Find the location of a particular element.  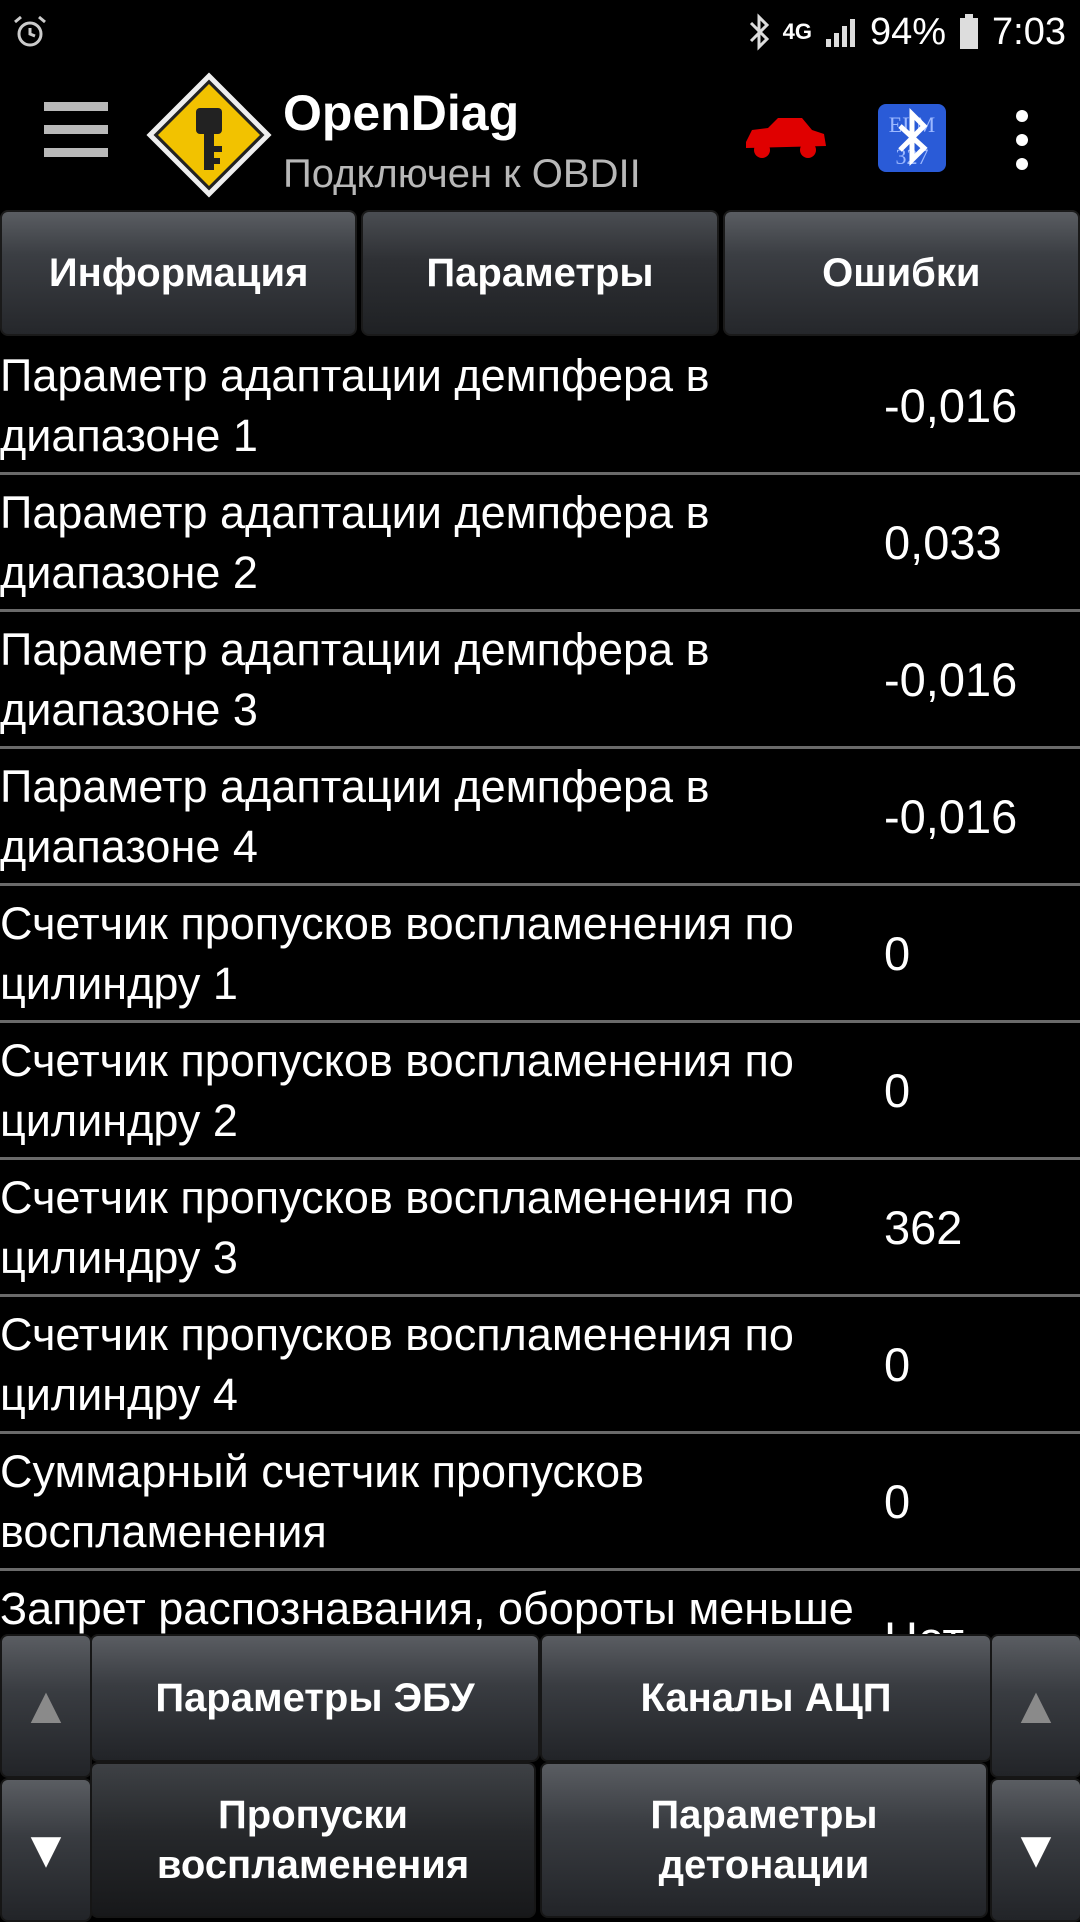

param-value: Нет is located at coordinates (924, 1603).